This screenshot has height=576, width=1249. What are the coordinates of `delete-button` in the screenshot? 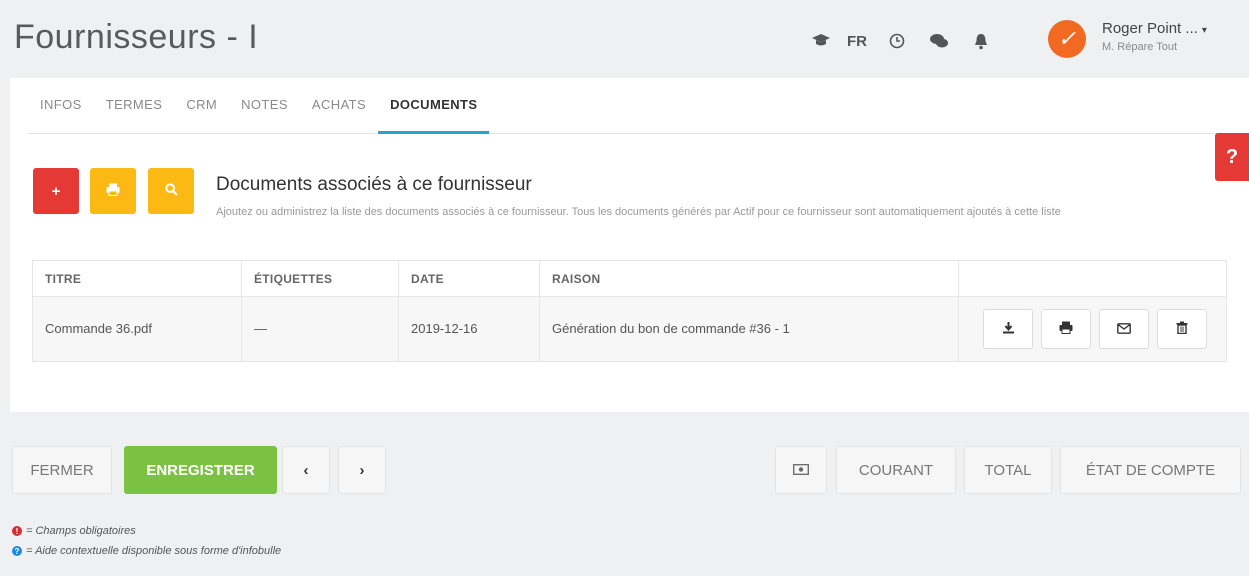 It's located at (1182, 329).